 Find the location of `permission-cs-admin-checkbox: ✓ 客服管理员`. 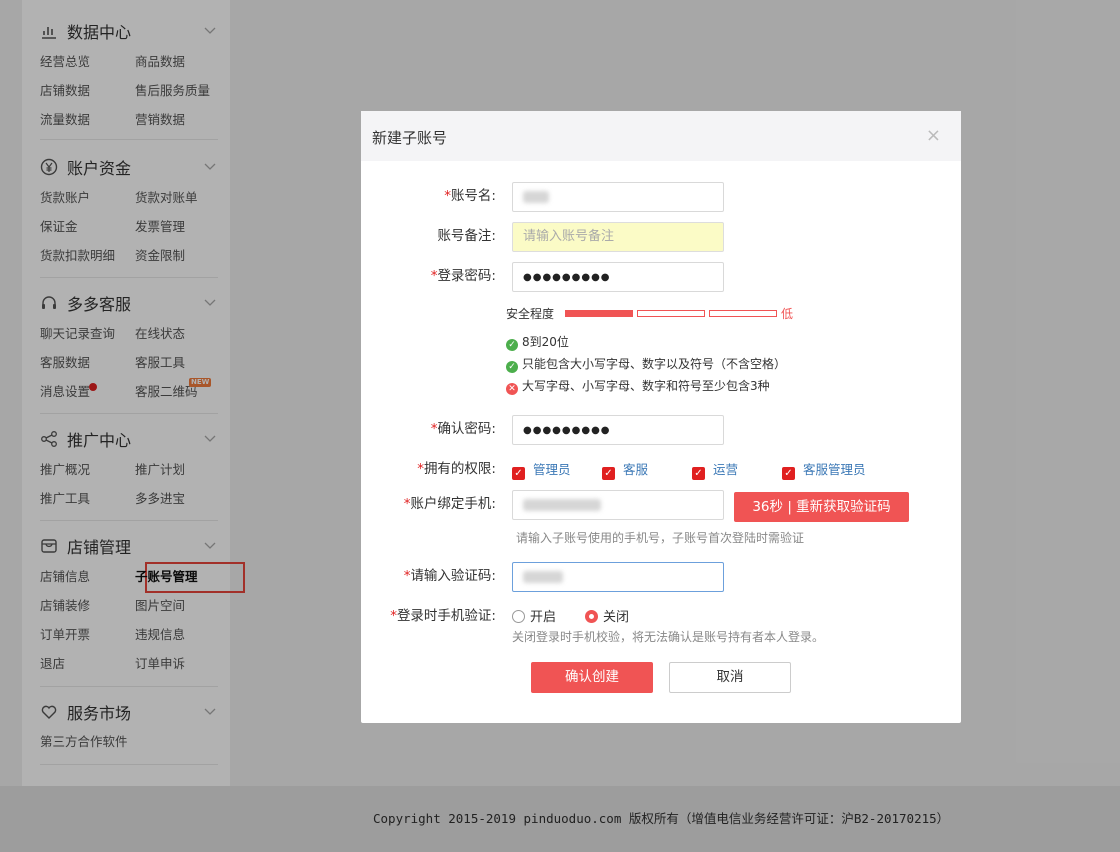

permission-cs-admin-checkbox: ✓ 客服管理员 is located at coordinates (824, 469).